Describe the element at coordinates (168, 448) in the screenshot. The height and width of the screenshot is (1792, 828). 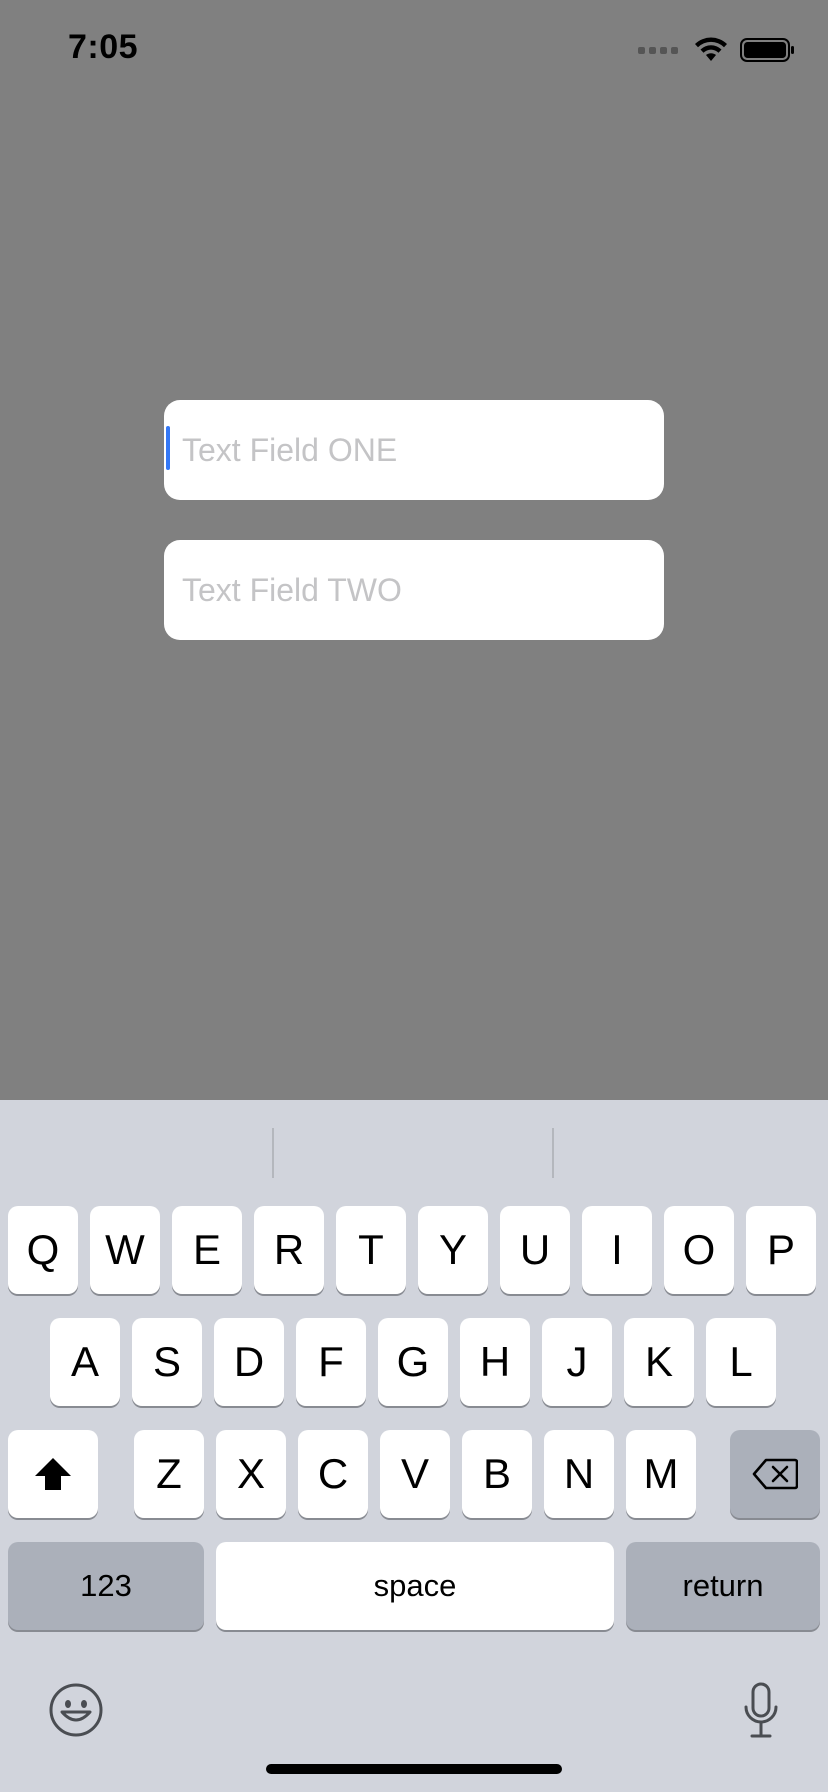
I see `text-cursor` at that location.